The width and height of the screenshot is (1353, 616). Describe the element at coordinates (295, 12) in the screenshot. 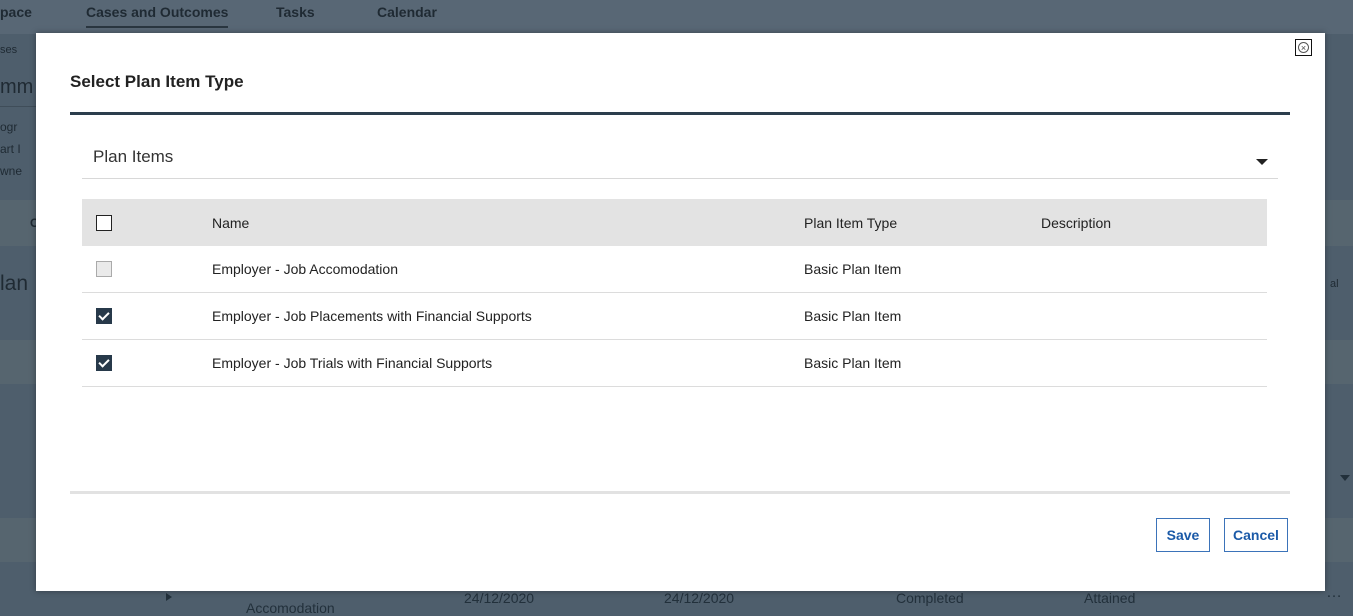

I see `bg-tab-tasks: Tasks` at that location.